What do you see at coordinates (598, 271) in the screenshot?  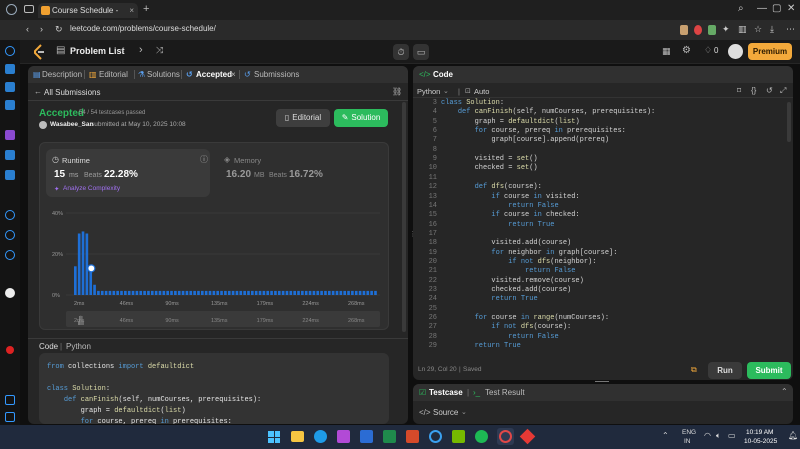 I see `editor-line: 21 return False` at bounding box center [598, 271].